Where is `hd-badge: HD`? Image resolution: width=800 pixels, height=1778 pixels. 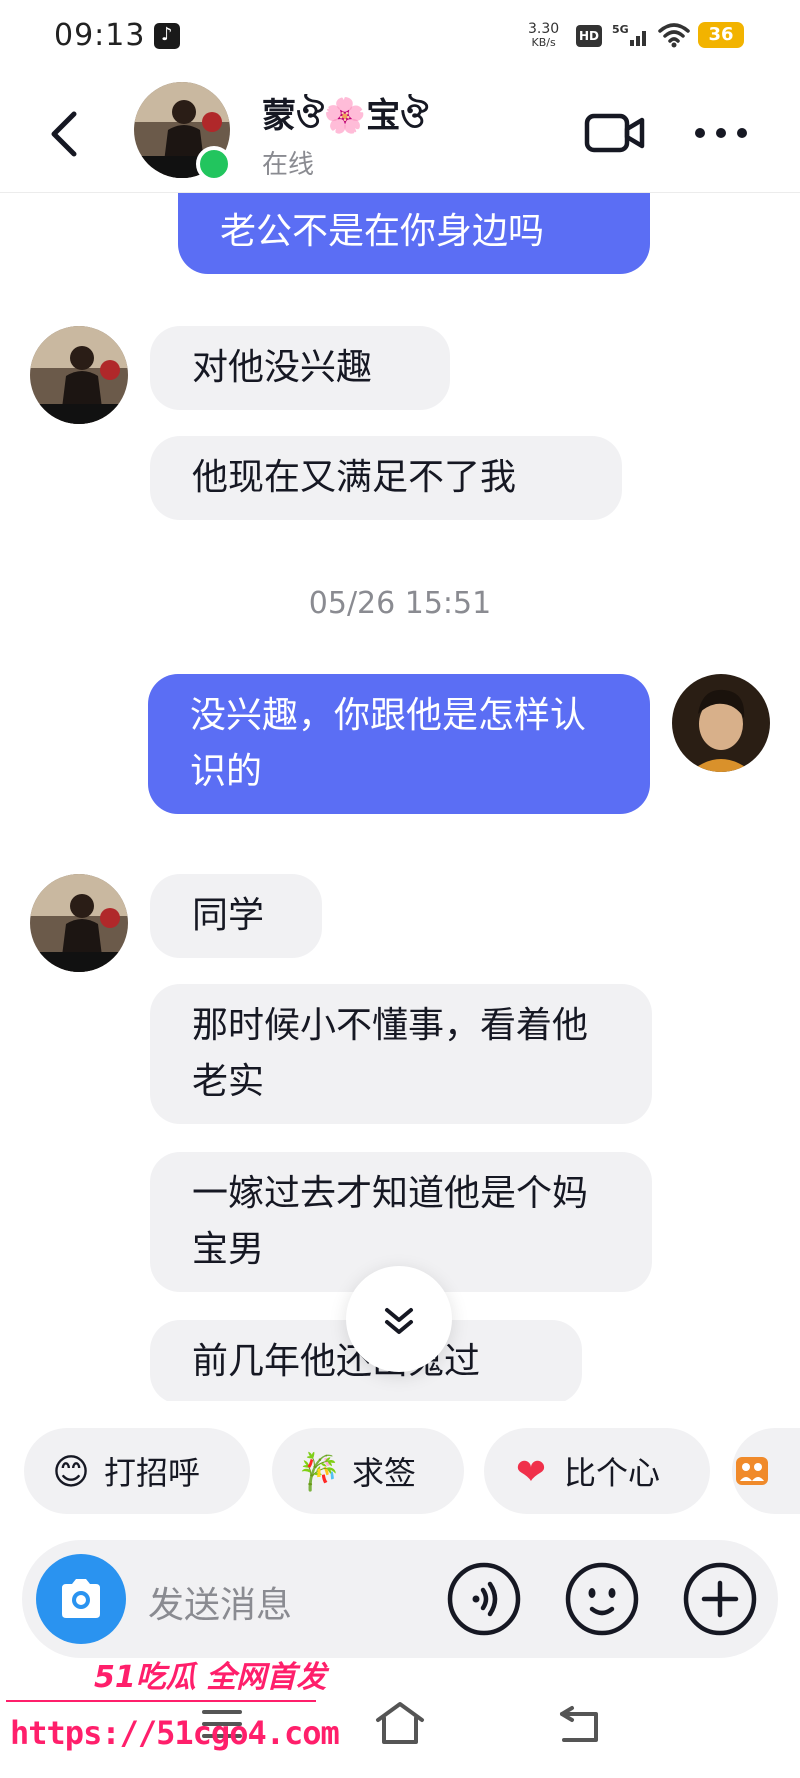
hd-badge: HD is located at coordinates (589, 36).